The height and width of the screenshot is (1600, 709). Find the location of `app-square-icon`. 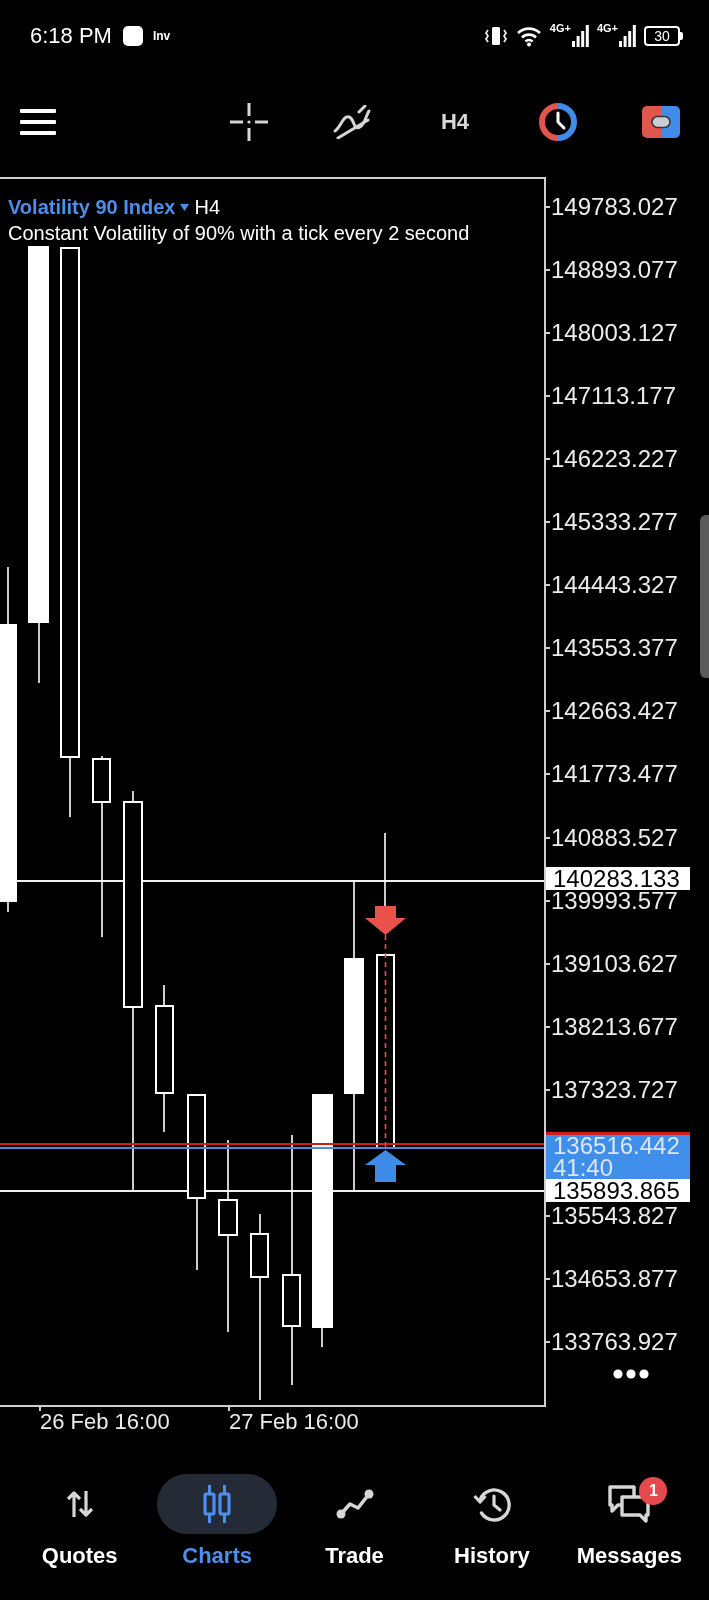

app-square-icon is located at coordinates (132, 36).